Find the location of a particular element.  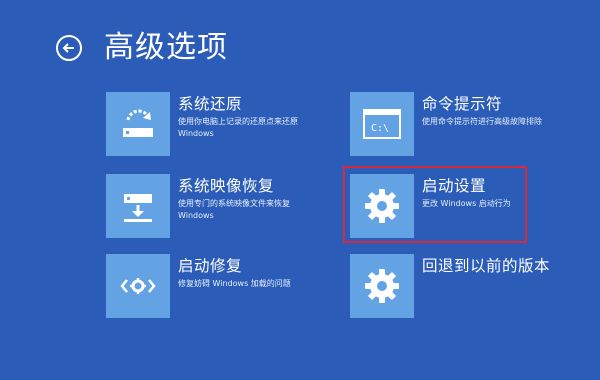

option-title: 启动修复 is located at coordinates (210, 266).